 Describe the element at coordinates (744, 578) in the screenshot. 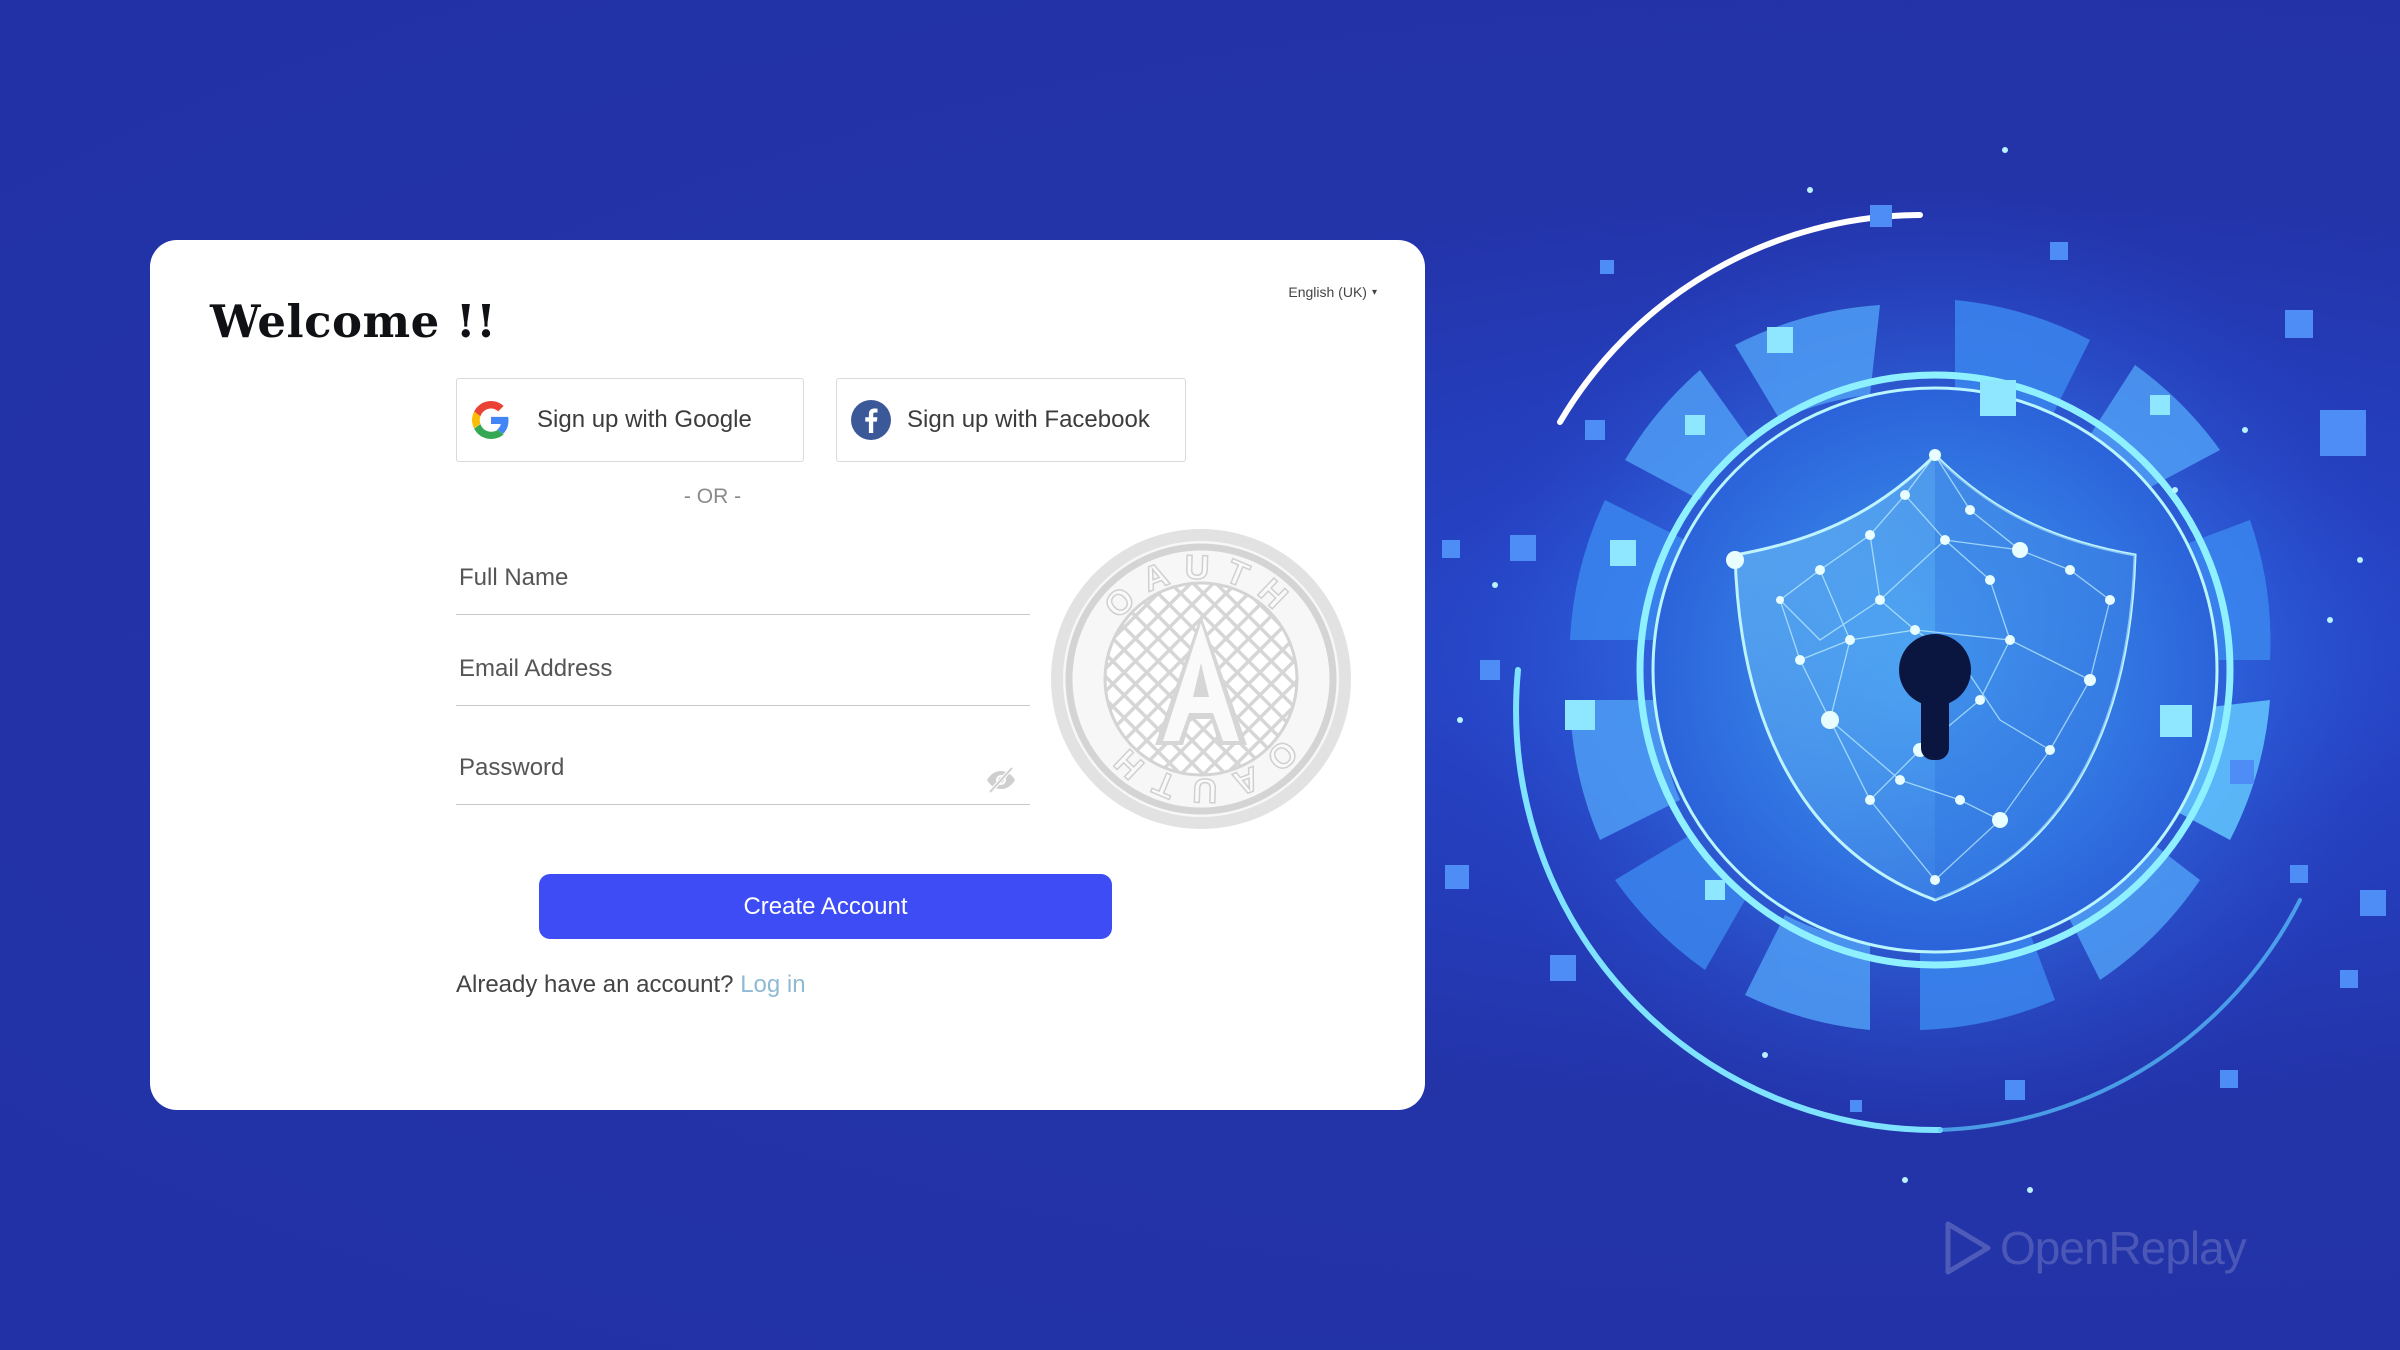

I see `full-name-input` at that location.